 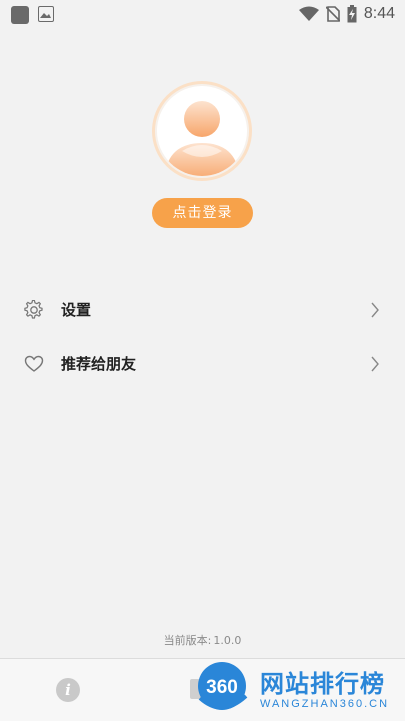 I want to click on version-label: 当前版本:, so click(x=187, y=640).